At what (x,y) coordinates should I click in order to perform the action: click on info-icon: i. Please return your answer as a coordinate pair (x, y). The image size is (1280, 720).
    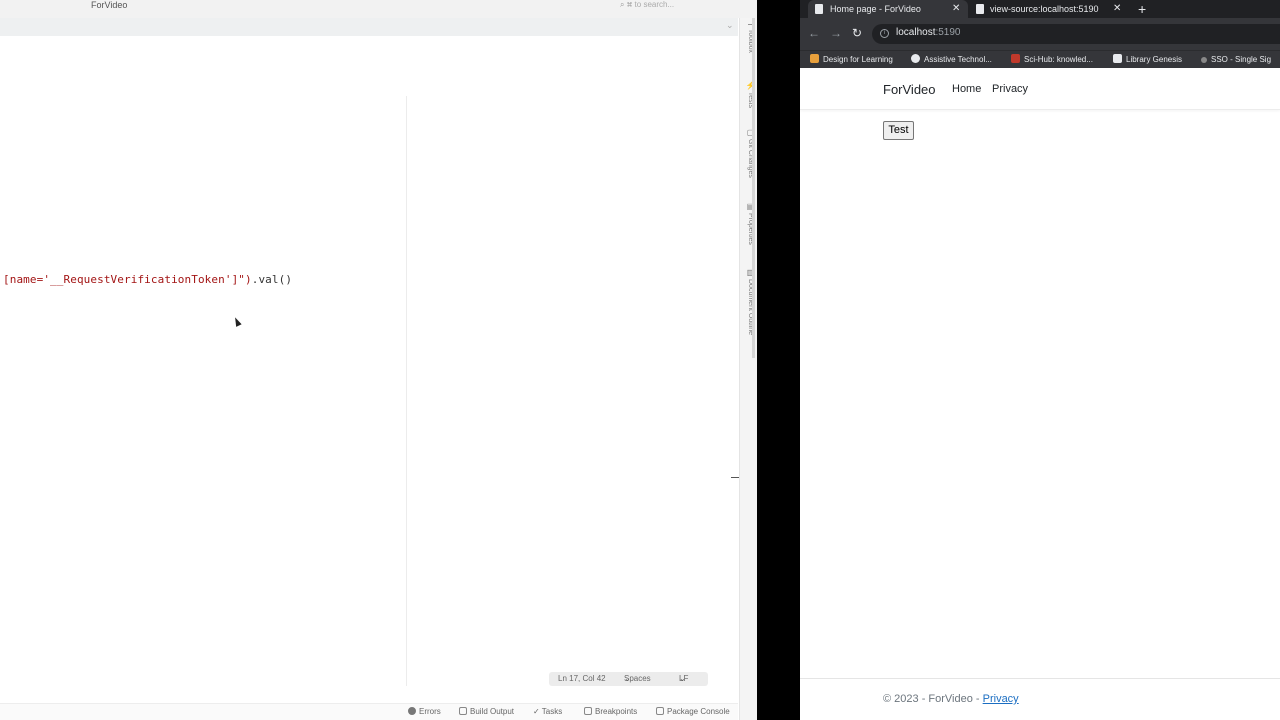
    Looking at the image, I should click on (884, 33).